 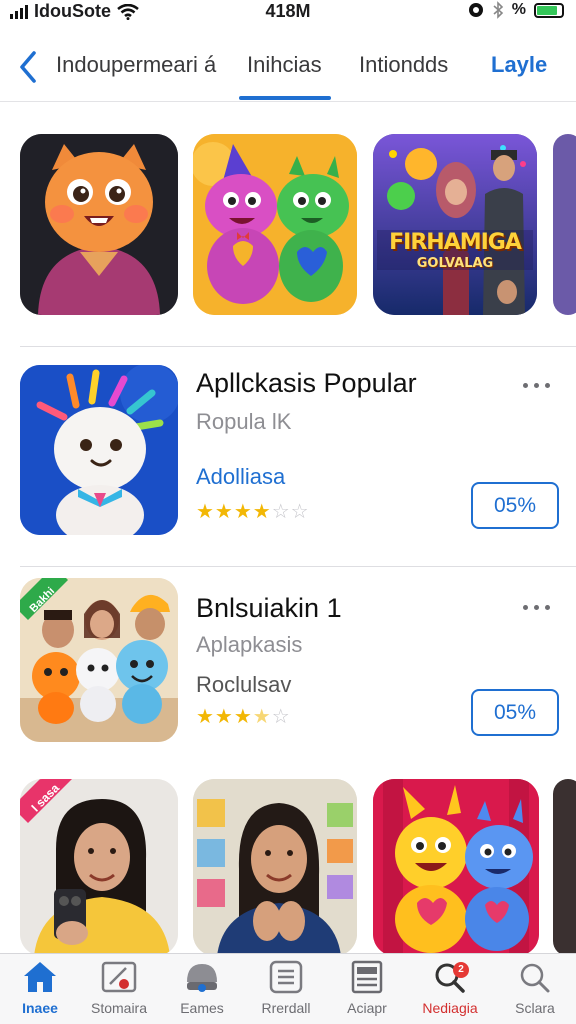 What do you see at coordinates (455, 263) in the screenshot?
I see `game-banner-subtitle: GOLVALAG` at bounding box center [455, 263].